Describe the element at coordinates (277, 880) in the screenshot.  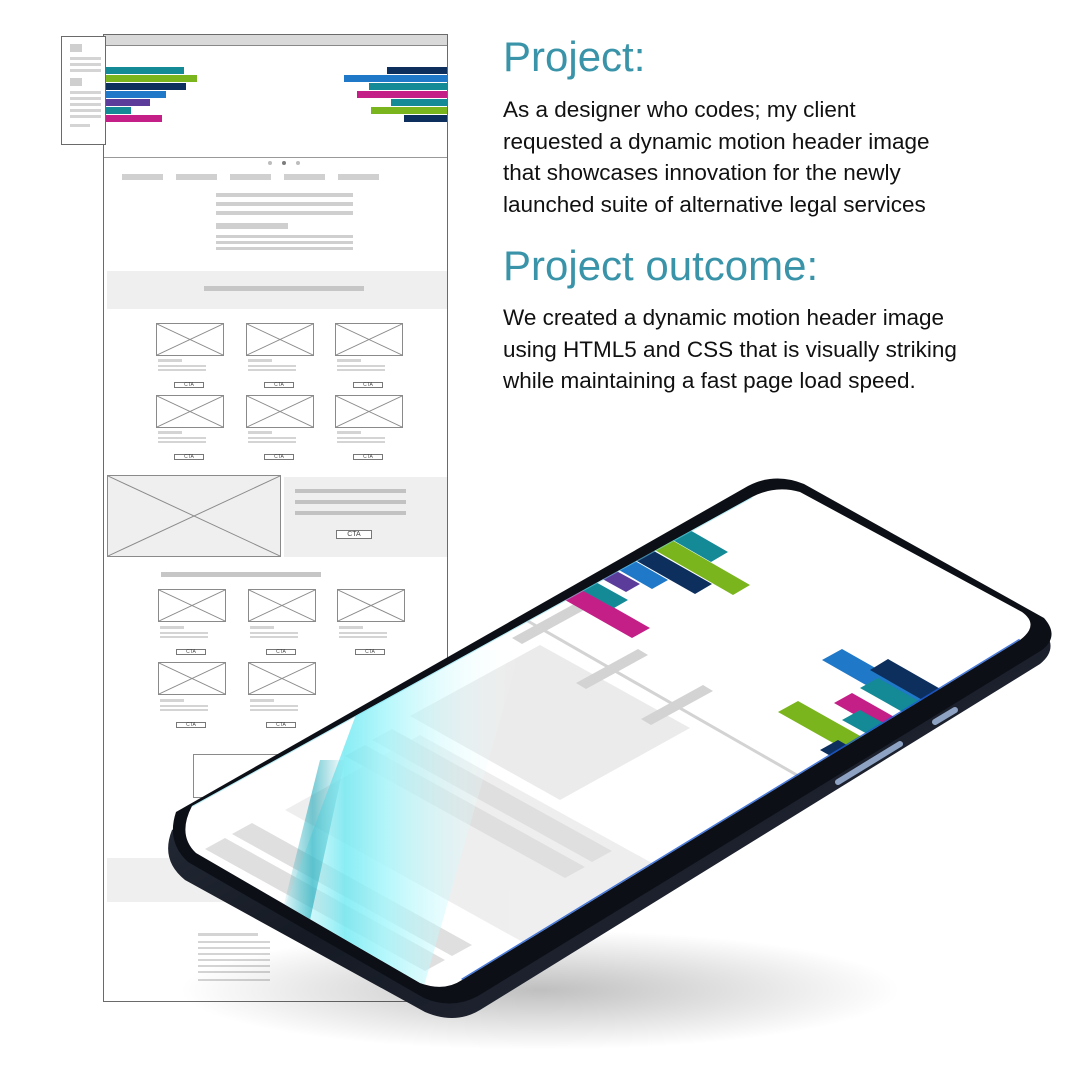
I see `section-band` at that location.